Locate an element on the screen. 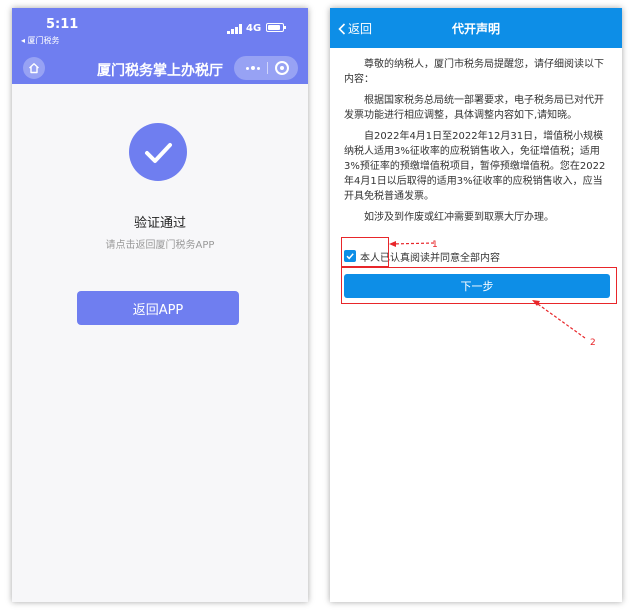 This screenshot has width=638, height=610. result-subtitle: 请点击返回厦门税务APP is located at coordinates (160, 245).